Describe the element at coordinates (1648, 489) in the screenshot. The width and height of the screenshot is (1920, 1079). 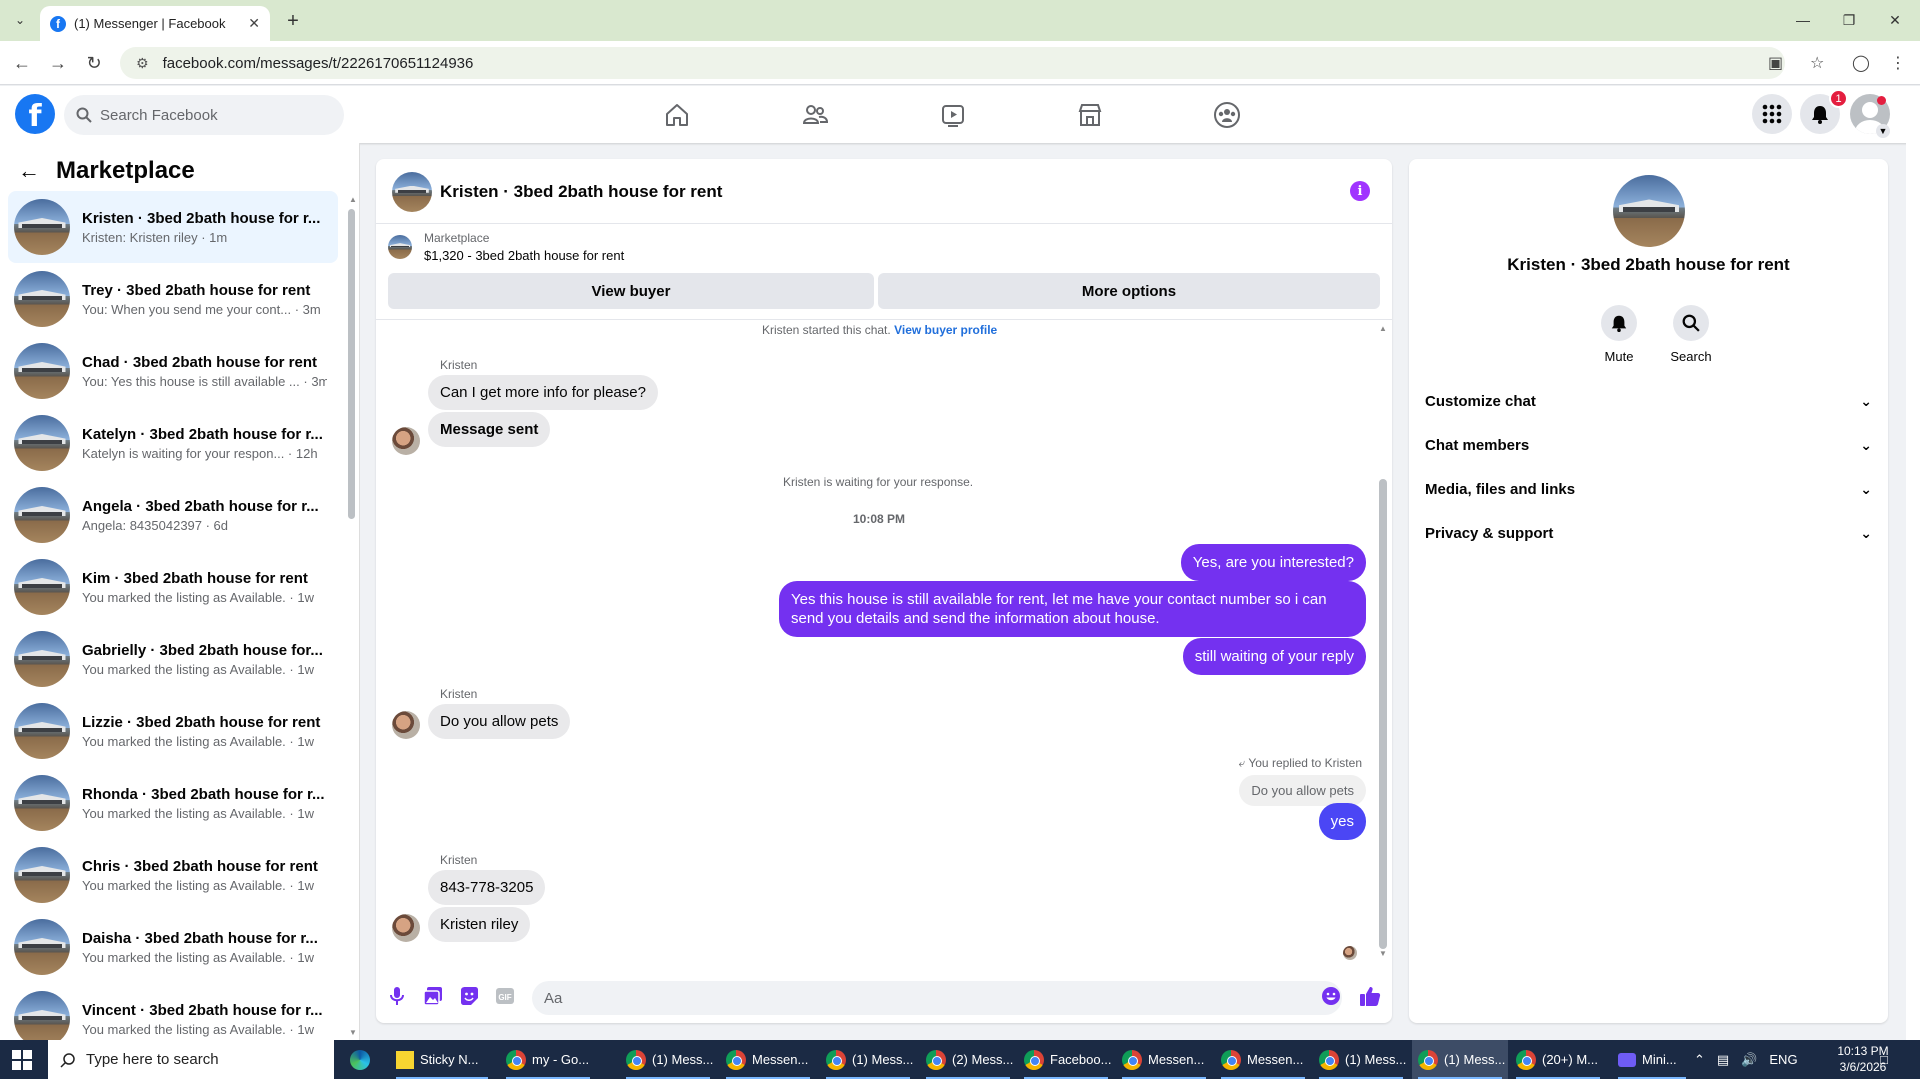
I see `media-files-links-section: Media, files and links ⌄` at that location.